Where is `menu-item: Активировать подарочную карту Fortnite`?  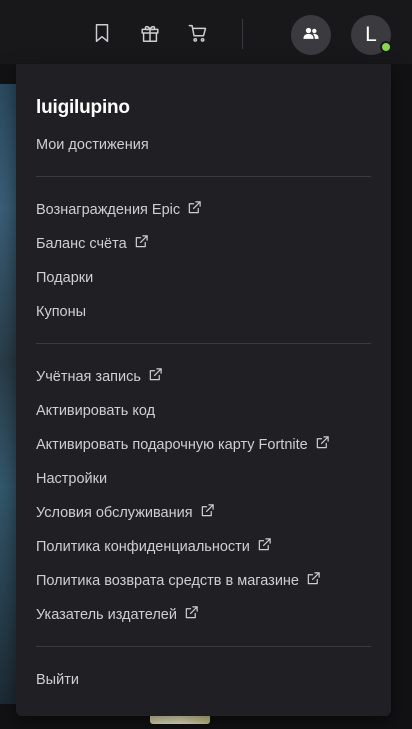
menu-item: Активировать подарочную карту Fortnite is located at coordinates (183, 445).